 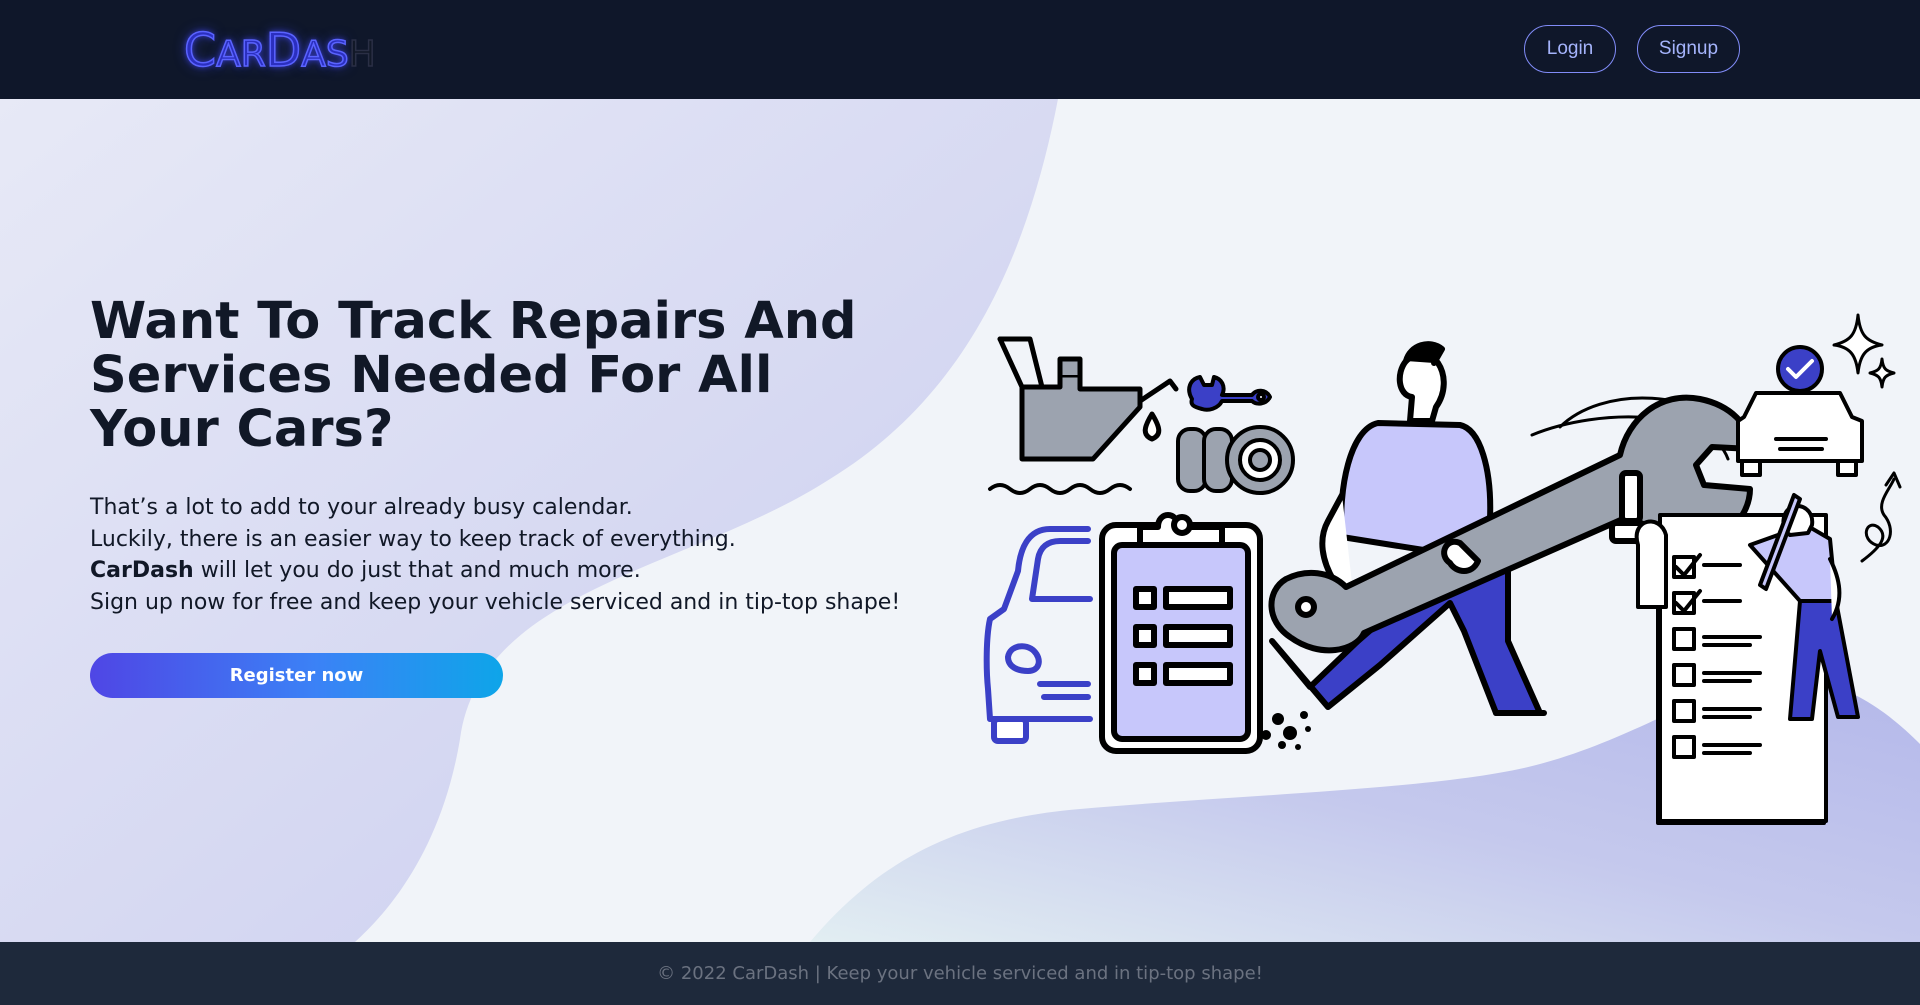 What do you see at coordinates (1688, 49) in the screenshot?
I see `signup-button: Signup` at bounding box center [1688, 49].